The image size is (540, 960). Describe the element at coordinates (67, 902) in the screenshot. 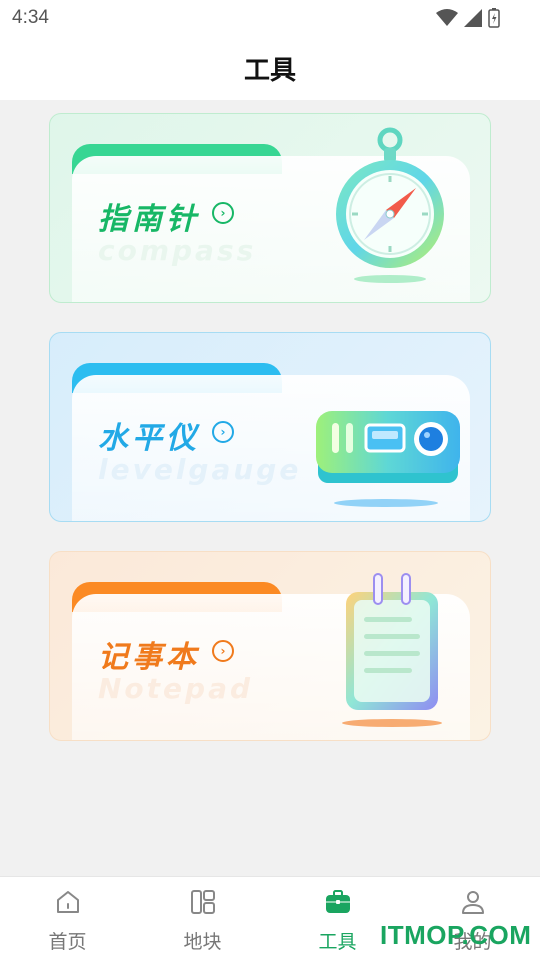

I see `home-icon` at that location.